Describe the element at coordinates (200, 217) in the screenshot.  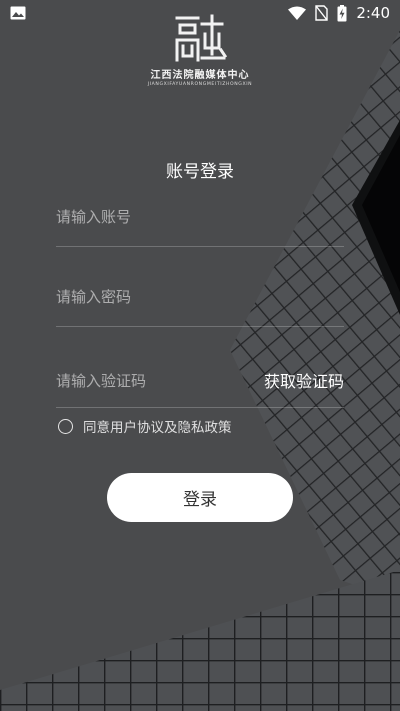
I see `account-input` at that location.